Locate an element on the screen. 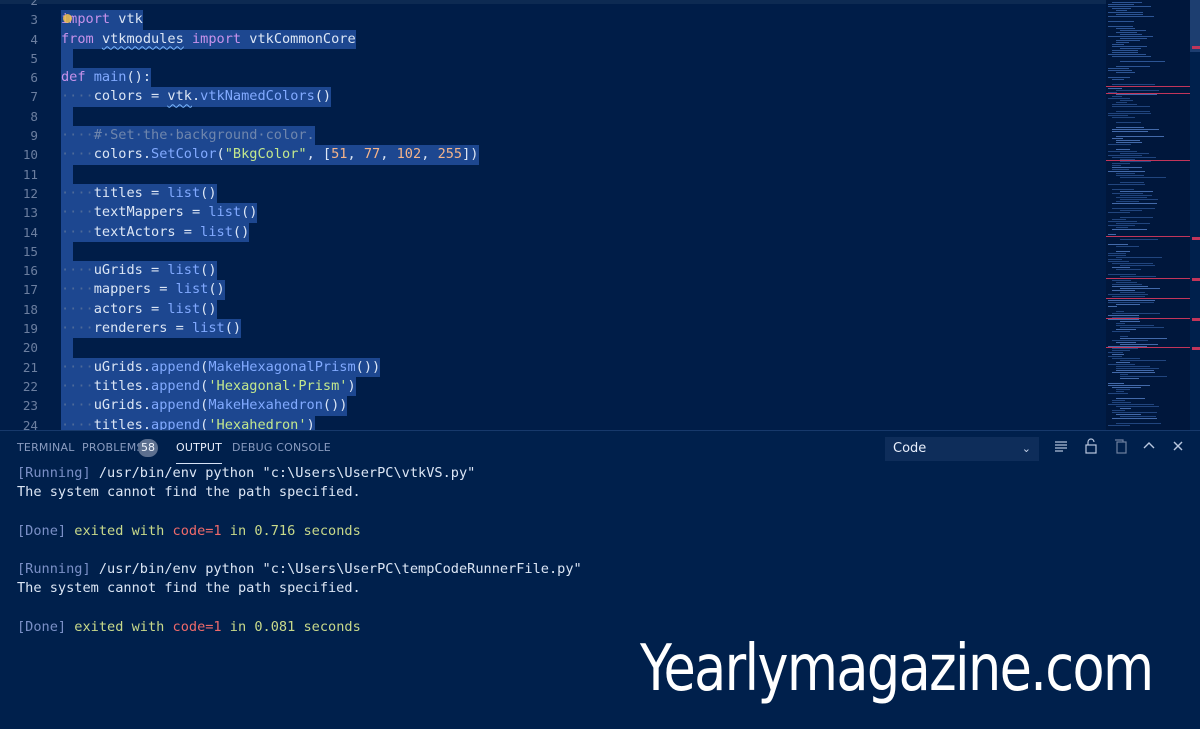 This screenshot has width=1200, height=729. code-line: 5 is located at coordinates (550, 58).